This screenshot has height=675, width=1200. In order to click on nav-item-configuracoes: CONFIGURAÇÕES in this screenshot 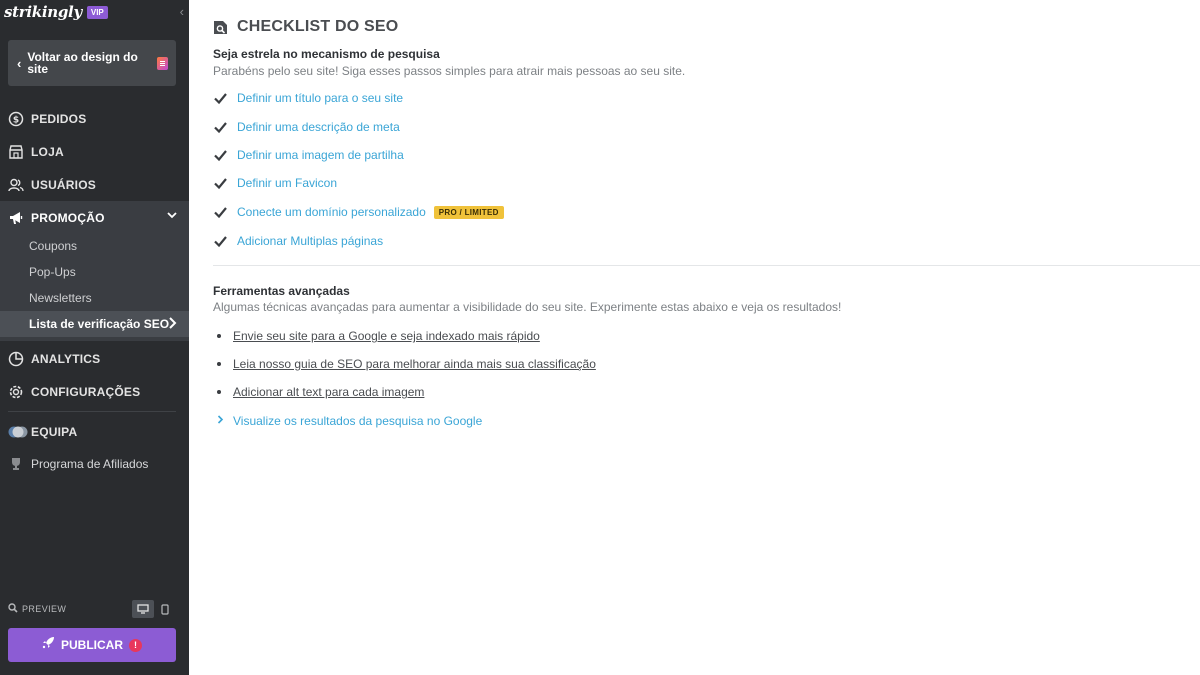, I will do `click(94, 391)`.